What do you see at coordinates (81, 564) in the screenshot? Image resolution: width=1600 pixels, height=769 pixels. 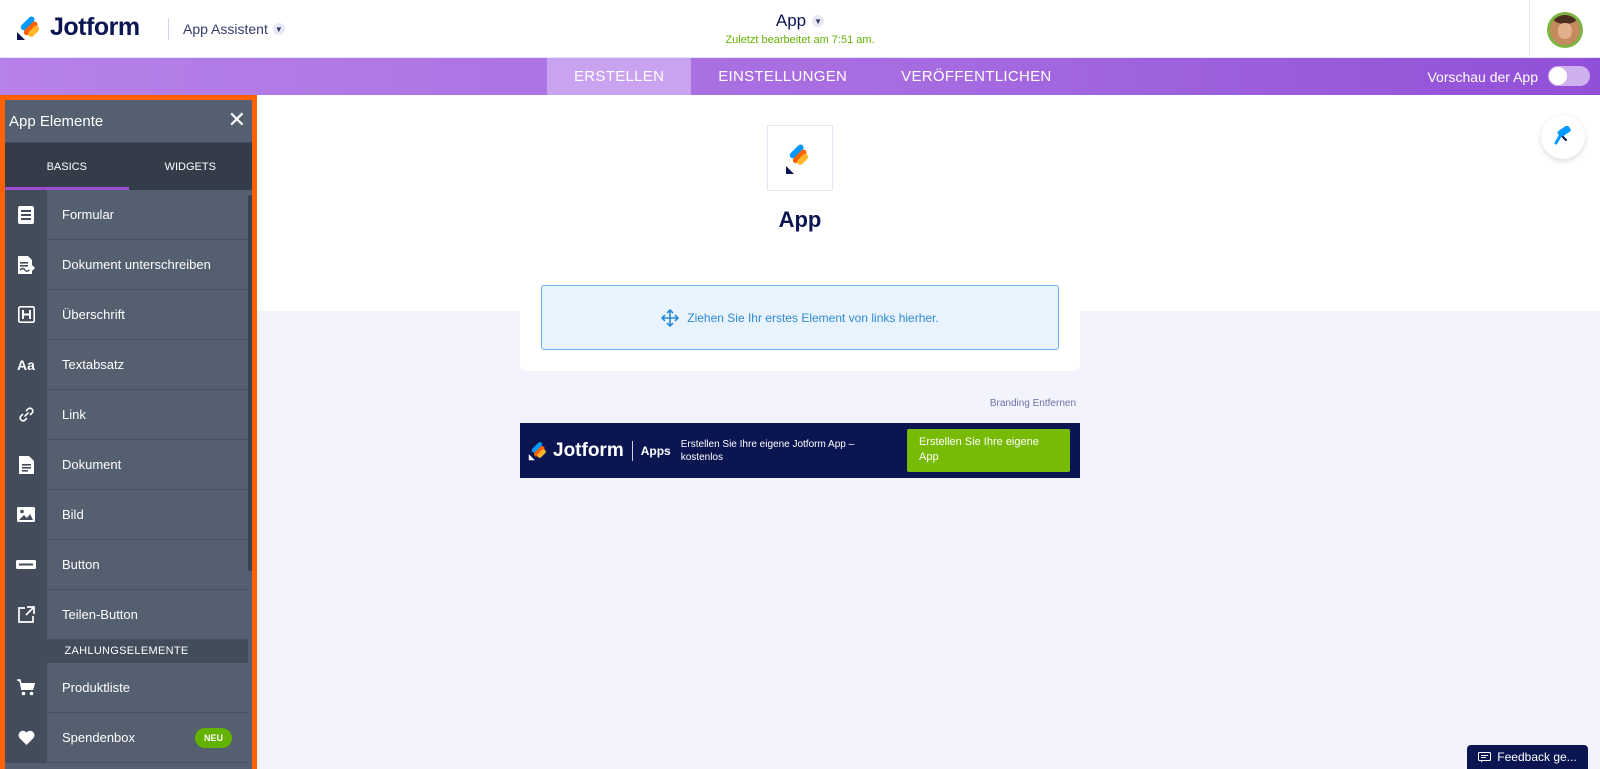 I see `element-label: Button` at bounding box center [81, 564].